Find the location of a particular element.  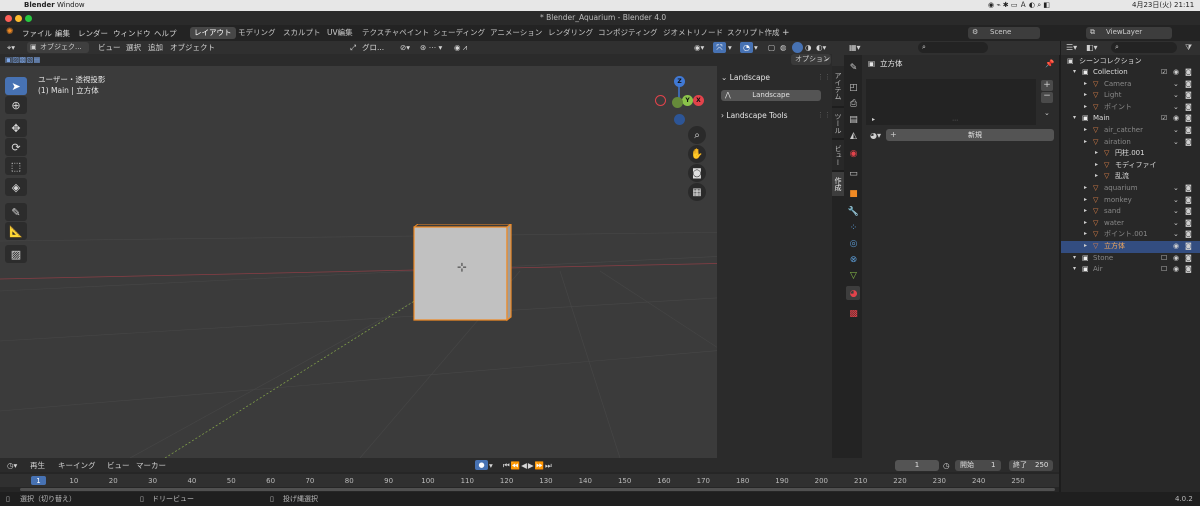

pin-icon: 📌 is located at coordinates (1049, 64).